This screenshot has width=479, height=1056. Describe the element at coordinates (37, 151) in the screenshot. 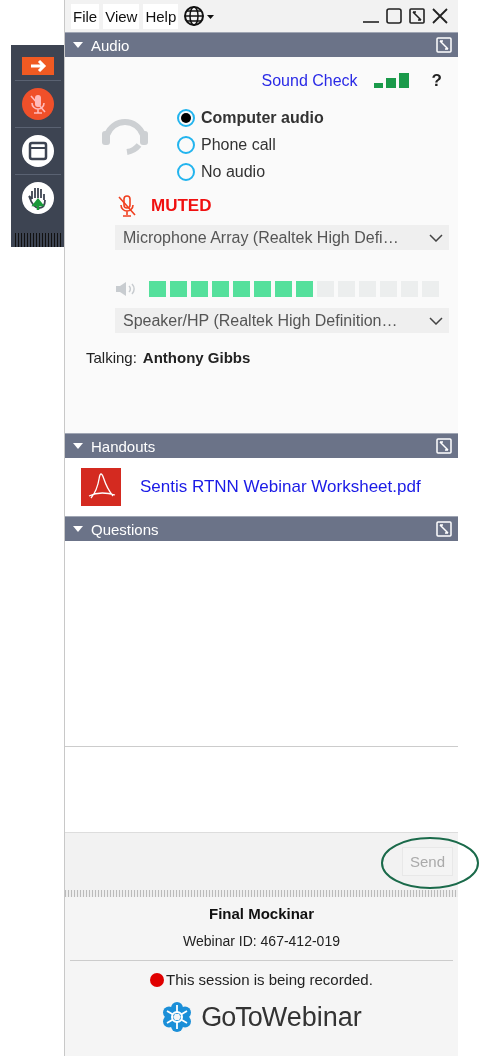

I see `window-button` at that location.